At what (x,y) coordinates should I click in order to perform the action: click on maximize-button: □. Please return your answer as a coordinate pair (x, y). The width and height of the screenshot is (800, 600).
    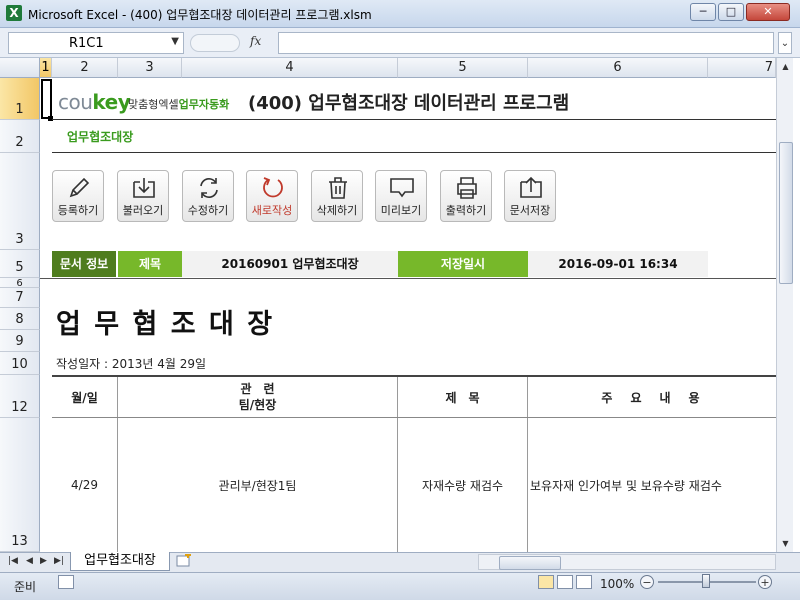
    Looking at the image, I should click on (731, 12).